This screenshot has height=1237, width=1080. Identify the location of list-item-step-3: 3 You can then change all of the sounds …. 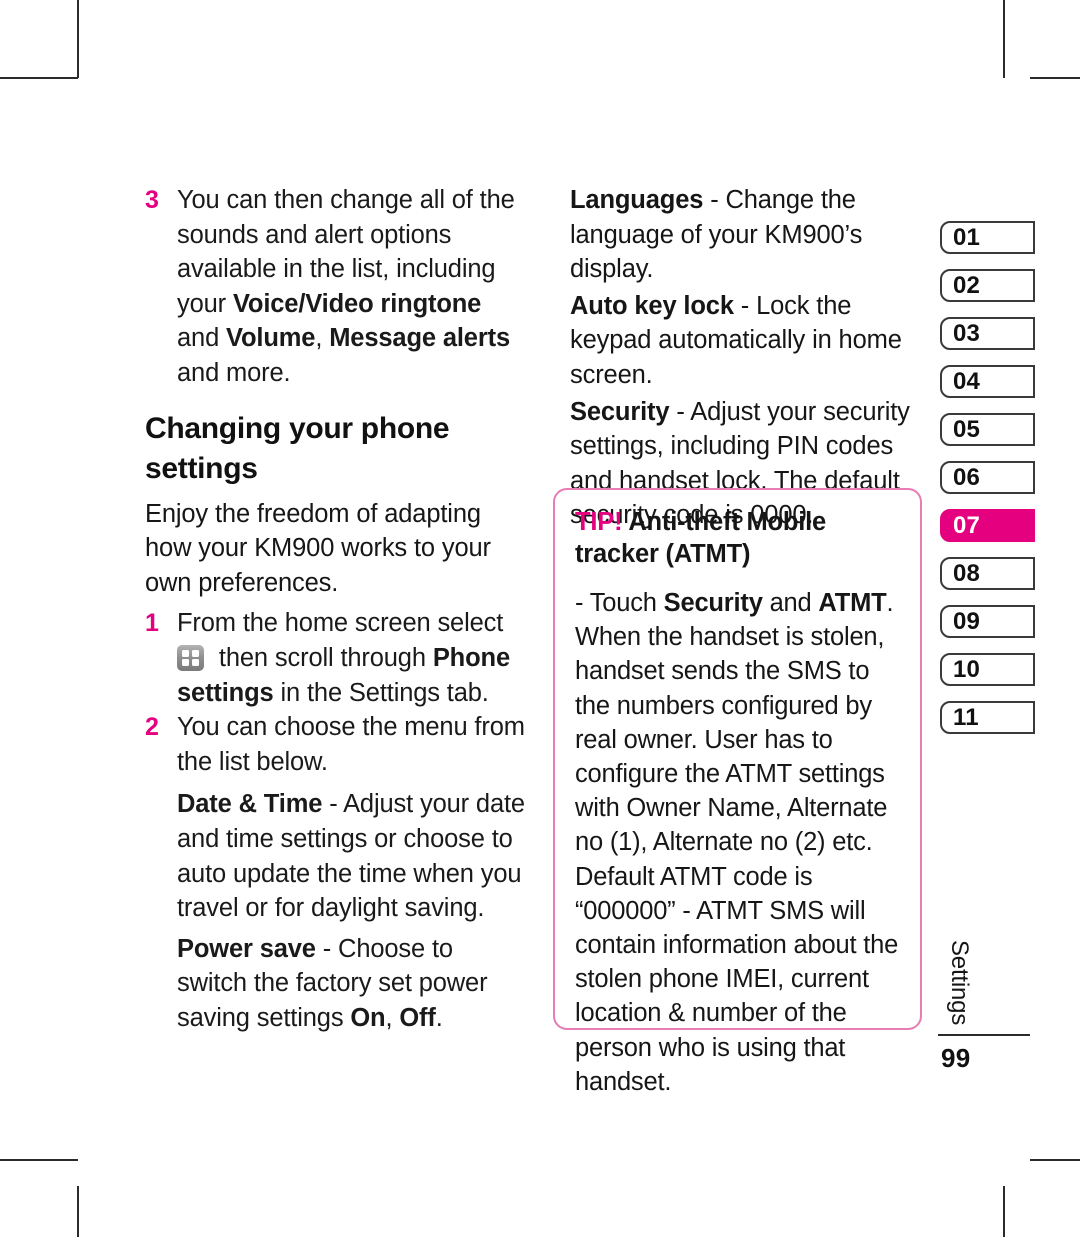
(336, 287).